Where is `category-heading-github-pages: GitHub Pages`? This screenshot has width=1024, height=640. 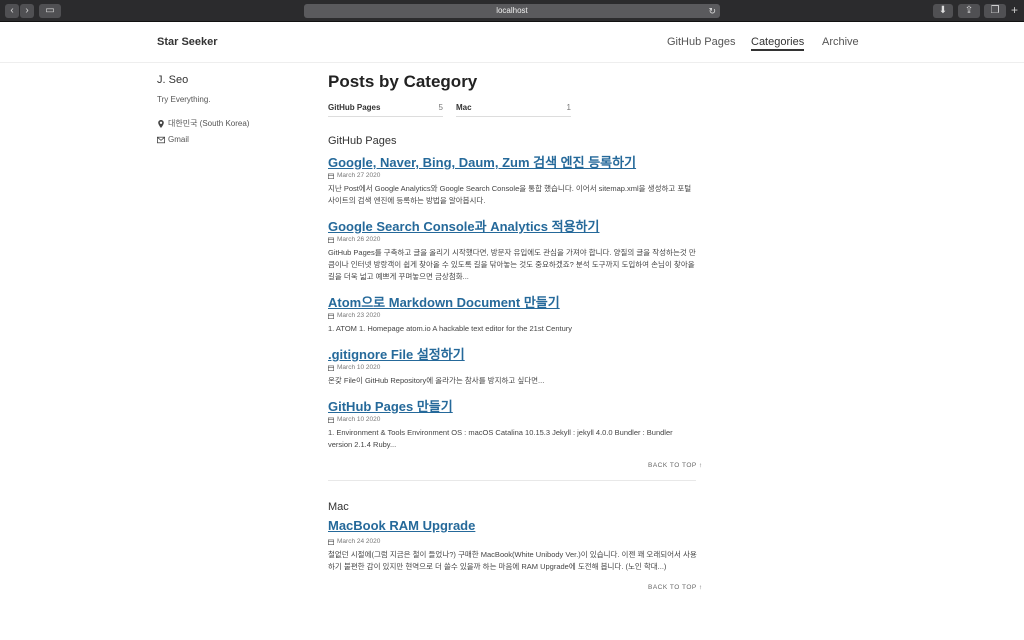 category-heading-github-pages: GitHub Pages is located at coordinates (362, 141).